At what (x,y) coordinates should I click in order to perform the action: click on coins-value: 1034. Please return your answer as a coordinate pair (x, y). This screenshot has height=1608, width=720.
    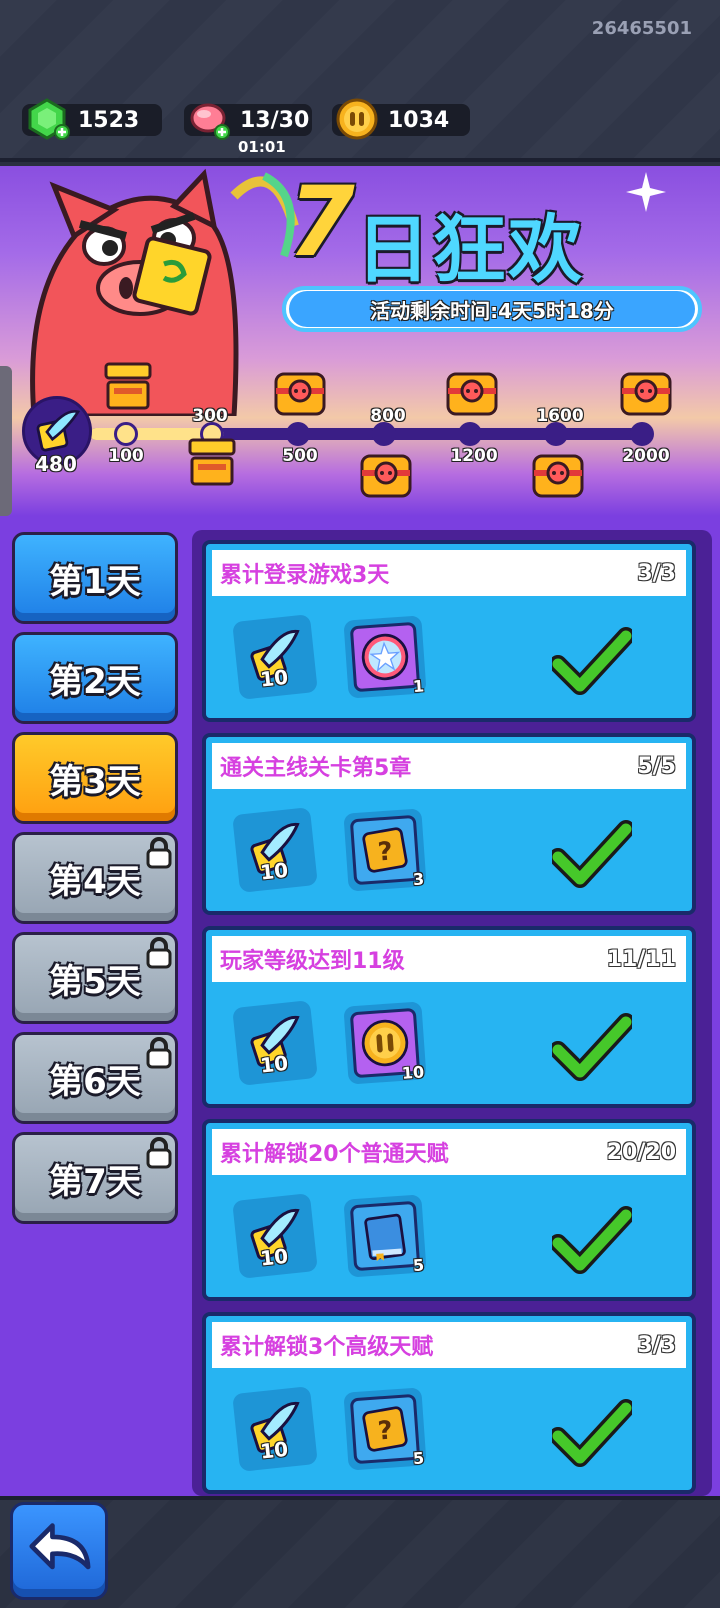
    Looking at the image, I should click on (419, 120).